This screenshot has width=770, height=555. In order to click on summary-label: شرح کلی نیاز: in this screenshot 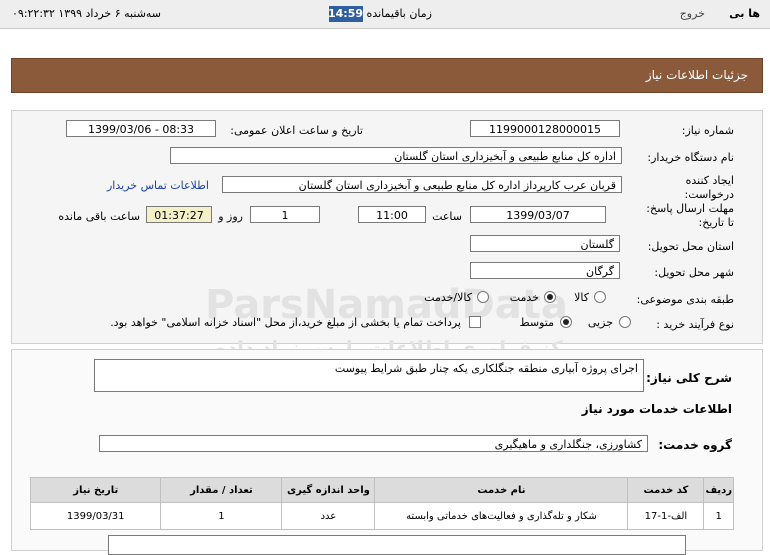, I will do `click(689, 378)`.